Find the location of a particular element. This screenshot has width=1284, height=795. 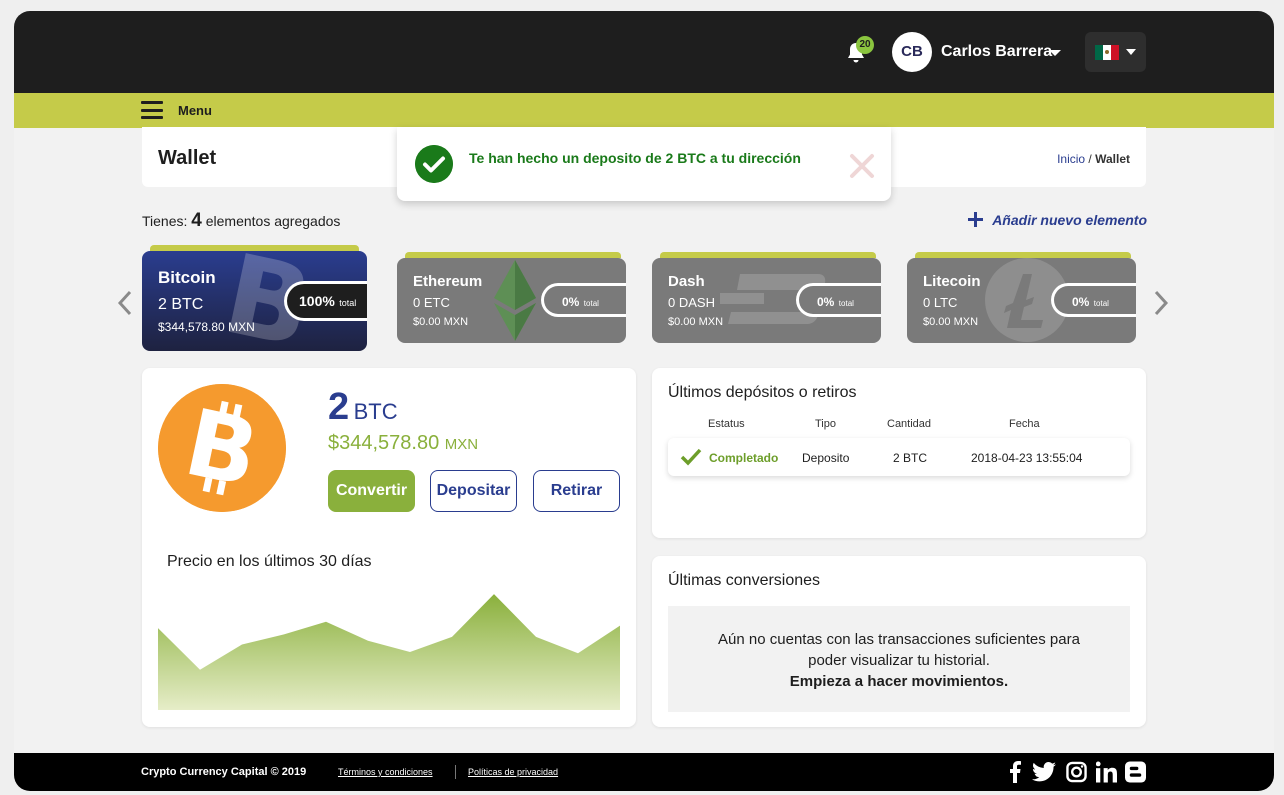

top-bar: 20 CB Carlos Barrera is located at coordinates (644, 52).